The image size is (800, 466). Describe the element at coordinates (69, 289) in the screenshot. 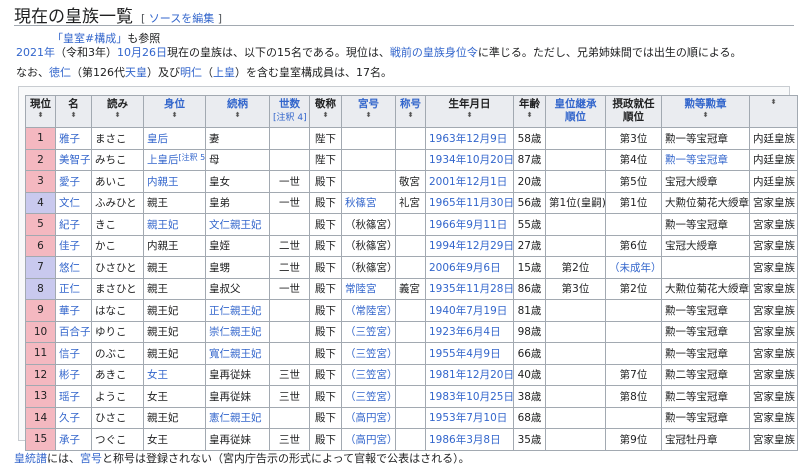

I see `cell-link: 正仁` at that location.